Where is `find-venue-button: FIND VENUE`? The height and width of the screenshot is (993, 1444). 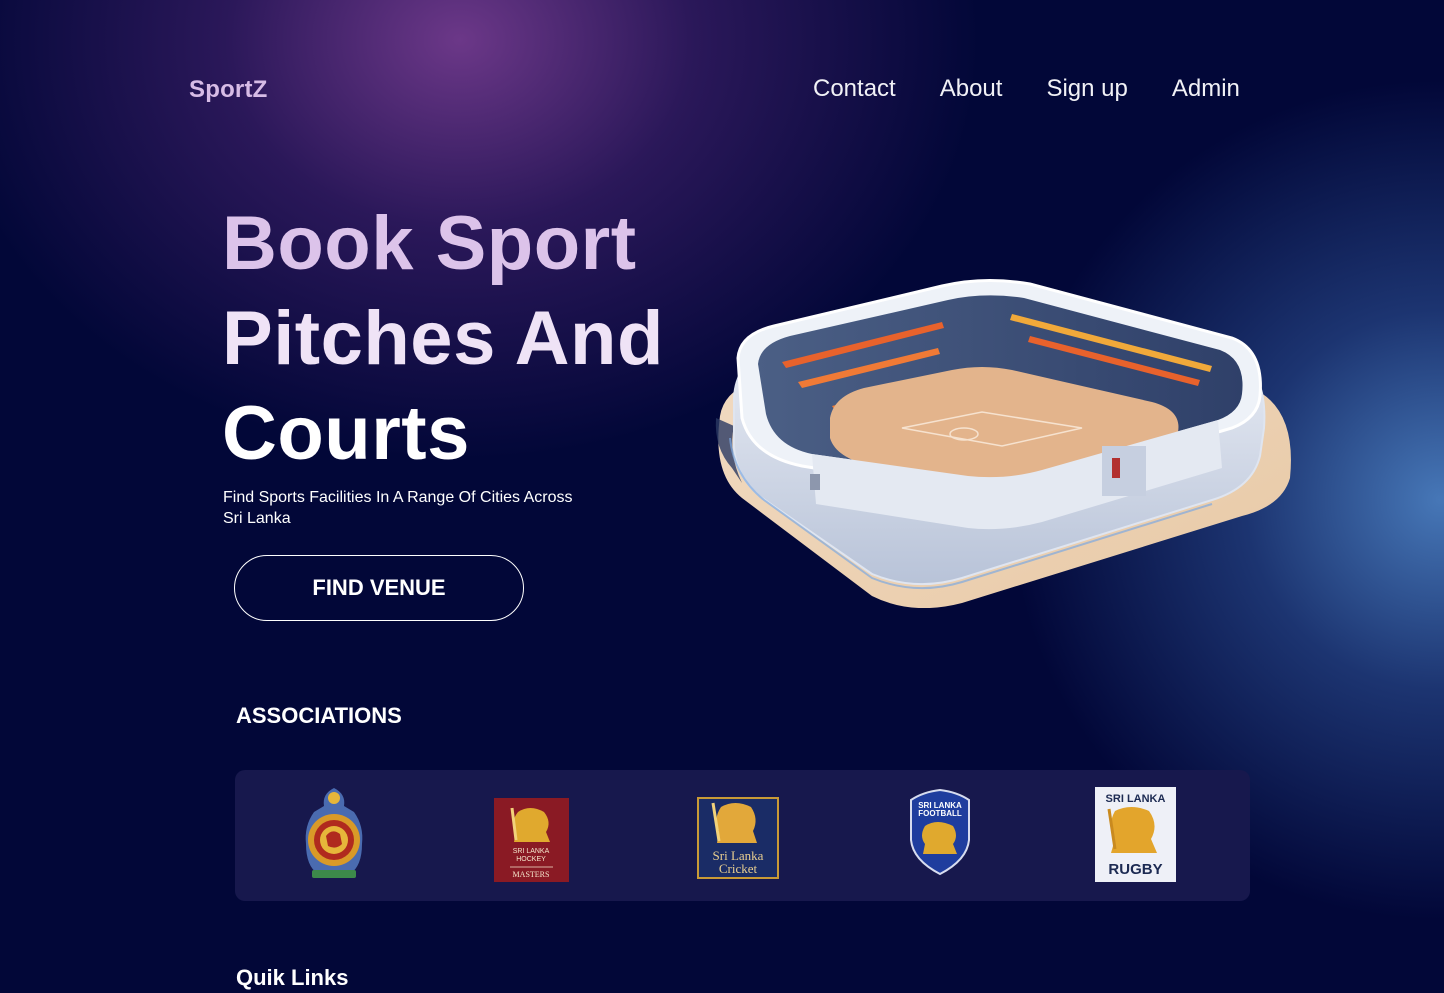 find-venue-button: FIND VENUE is located at coordinates (379, 588).